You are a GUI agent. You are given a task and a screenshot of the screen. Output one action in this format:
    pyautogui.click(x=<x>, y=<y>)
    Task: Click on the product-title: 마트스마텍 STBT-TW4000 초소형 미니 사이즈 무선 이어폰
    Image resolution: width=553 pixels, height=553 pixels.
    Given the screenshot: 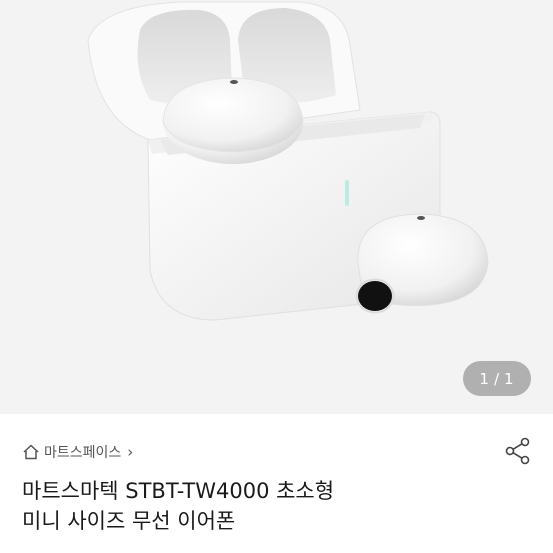 What is the action you would take?
    pyautogui.click(x=272, y=506)
    